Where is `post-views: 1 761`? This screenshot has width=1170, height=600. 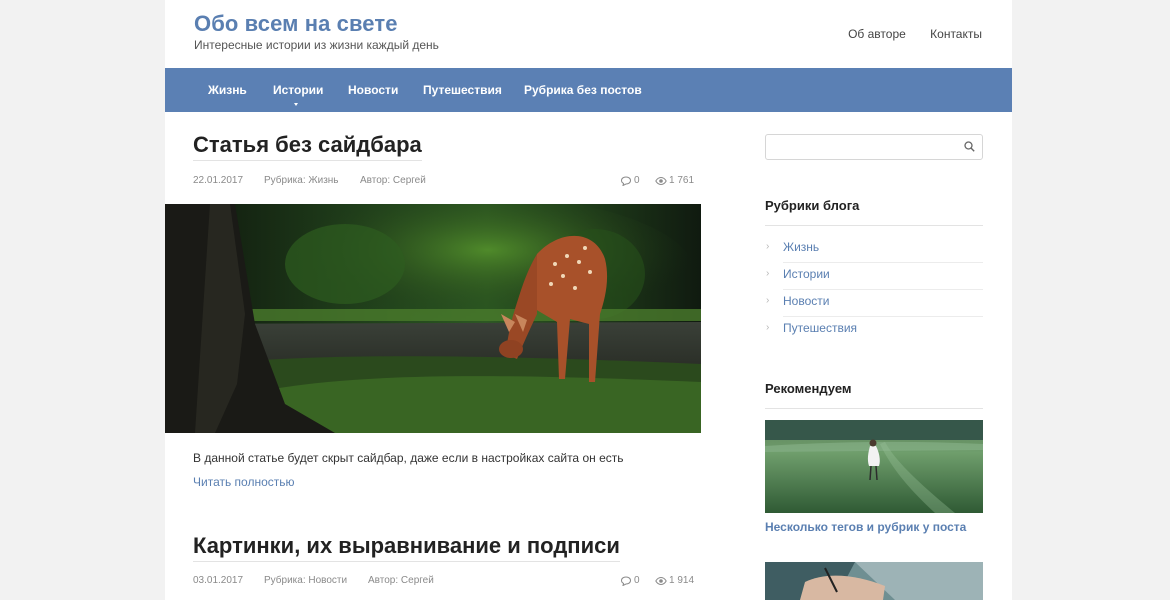 post-views: 1 761 is located at coordinates (674, 180).